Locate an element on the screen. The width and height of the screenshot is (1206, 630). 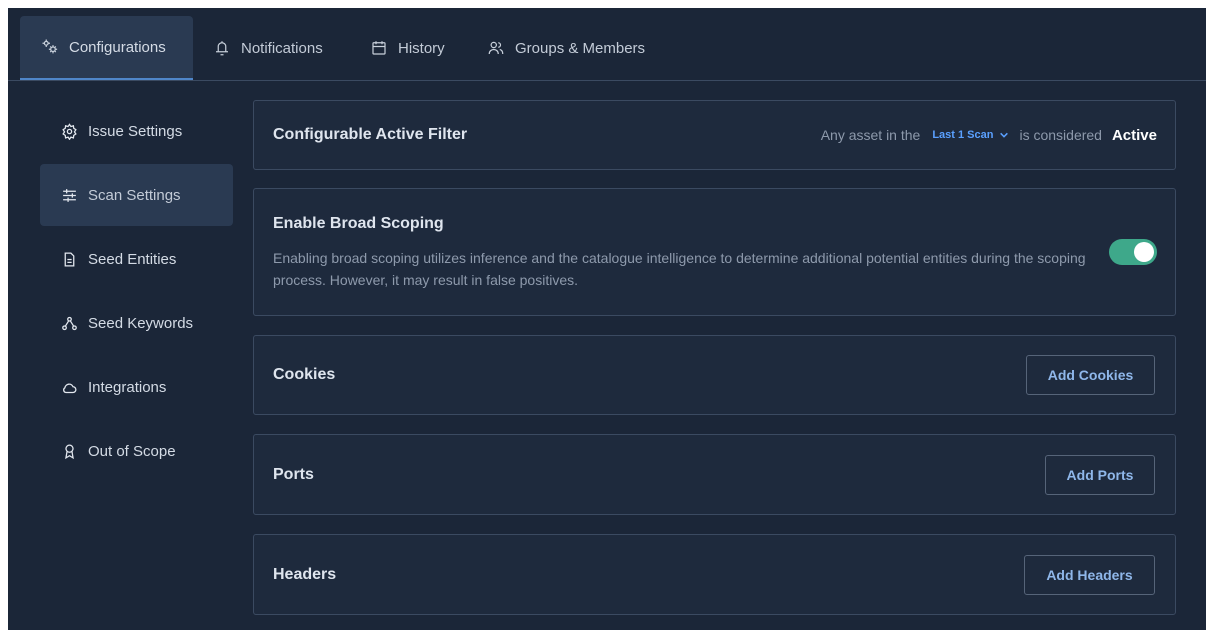
sliders-icon is located at coordinates (69, 195).